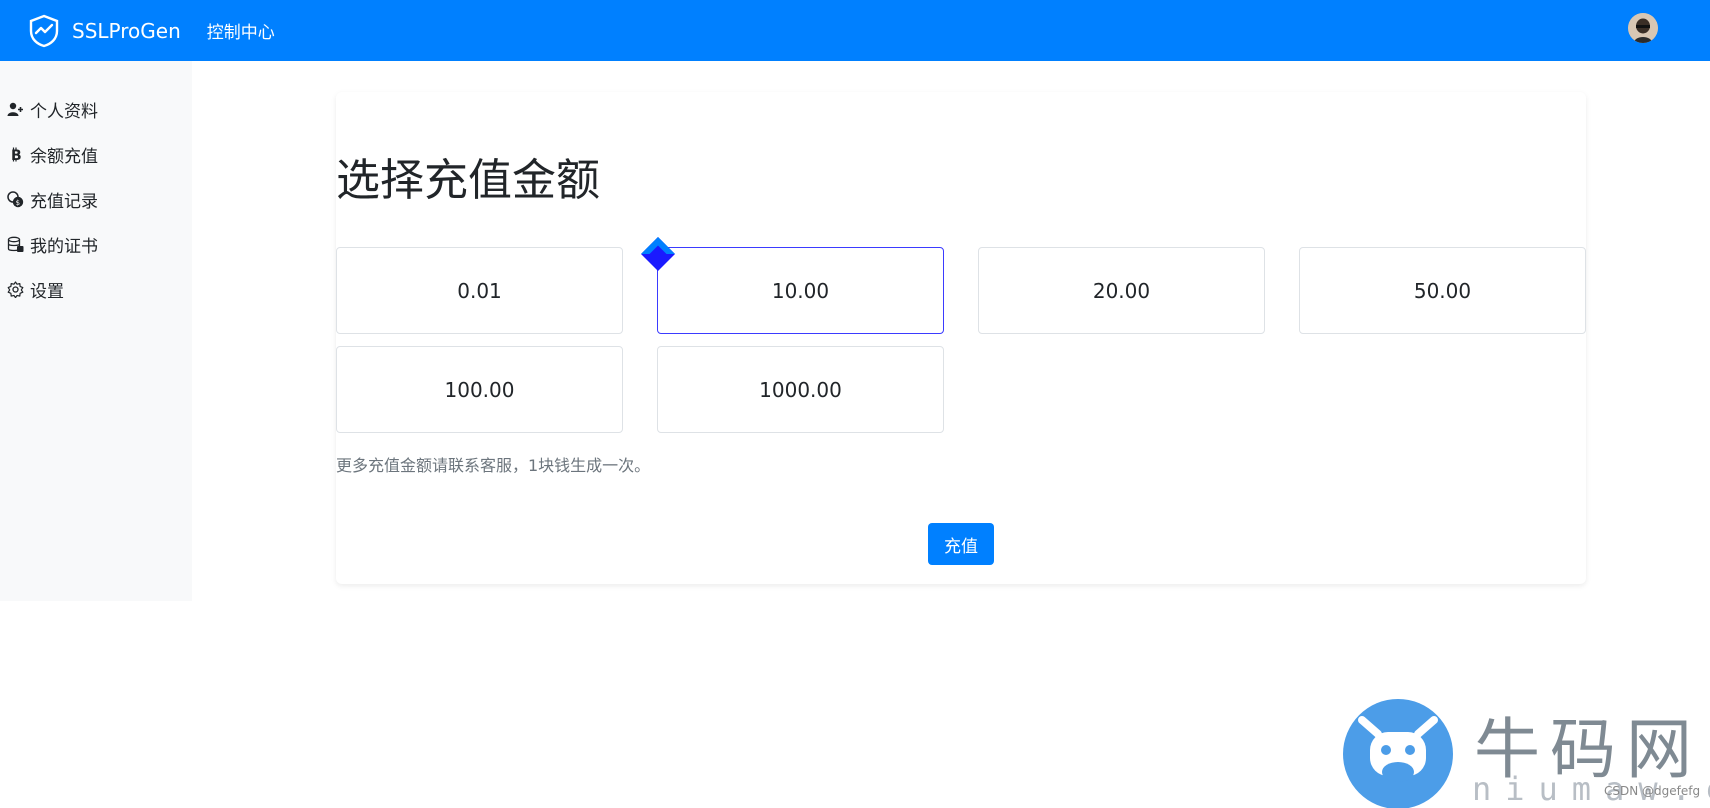  I want to click on selected-diamond-icon, so click(658, 254).